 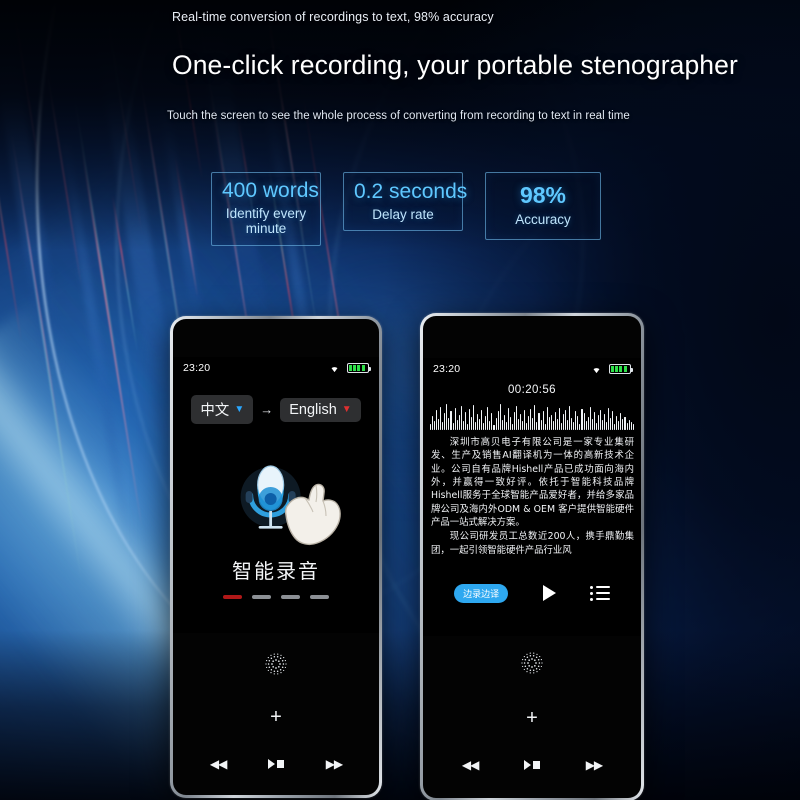 I want to click on phone-screen-left: 23:20 中文 ▼ → English ▼ 智能录音, so click(x=276, y=495).